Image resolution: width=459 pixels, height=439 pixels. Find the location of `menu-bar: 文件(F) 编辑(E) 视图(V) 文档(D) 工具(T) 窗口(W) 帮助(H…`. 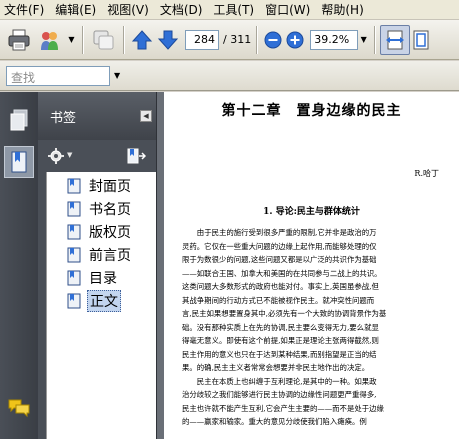

menu-bar: 文件(F) 编辑(E) 视图(V) 文档(D) 工具(T) 窗口(W) 帮助(H… is located at coordinates (229, 10).